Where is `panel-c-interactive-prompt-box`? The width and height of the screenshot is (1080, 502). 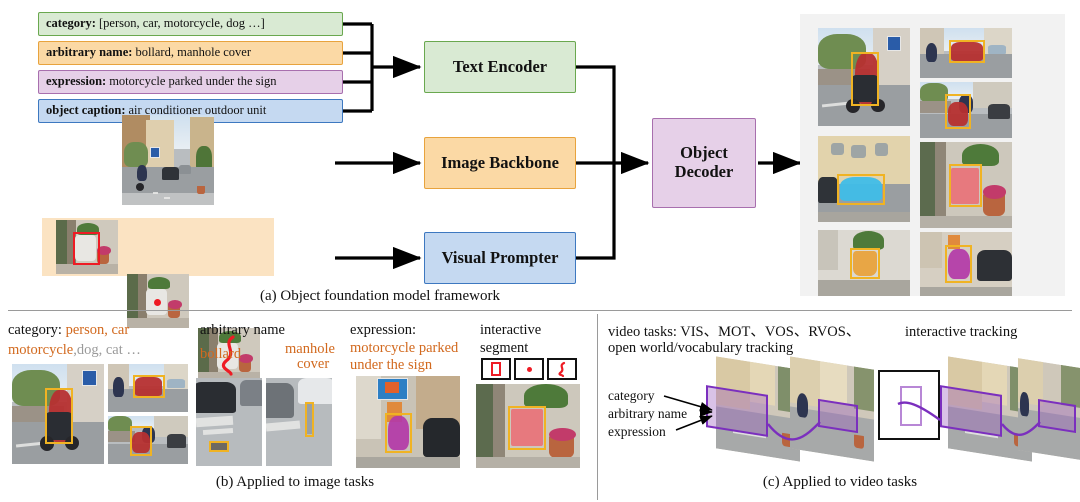
panel-c-interactive-prompt-box is located at coordinates (911, 406).